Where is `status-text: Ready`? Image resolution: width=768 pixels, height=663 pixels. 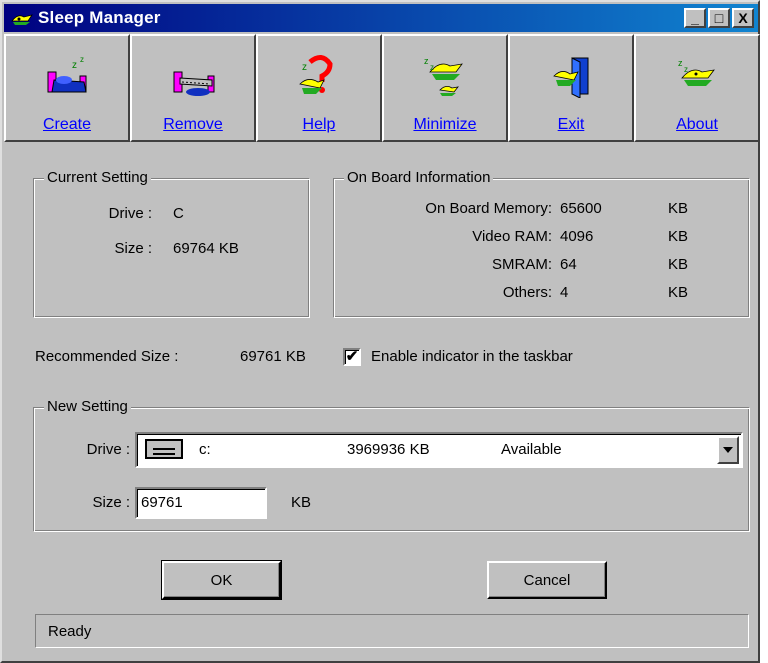 status-text: Ready is located at coordinates (70, 631).